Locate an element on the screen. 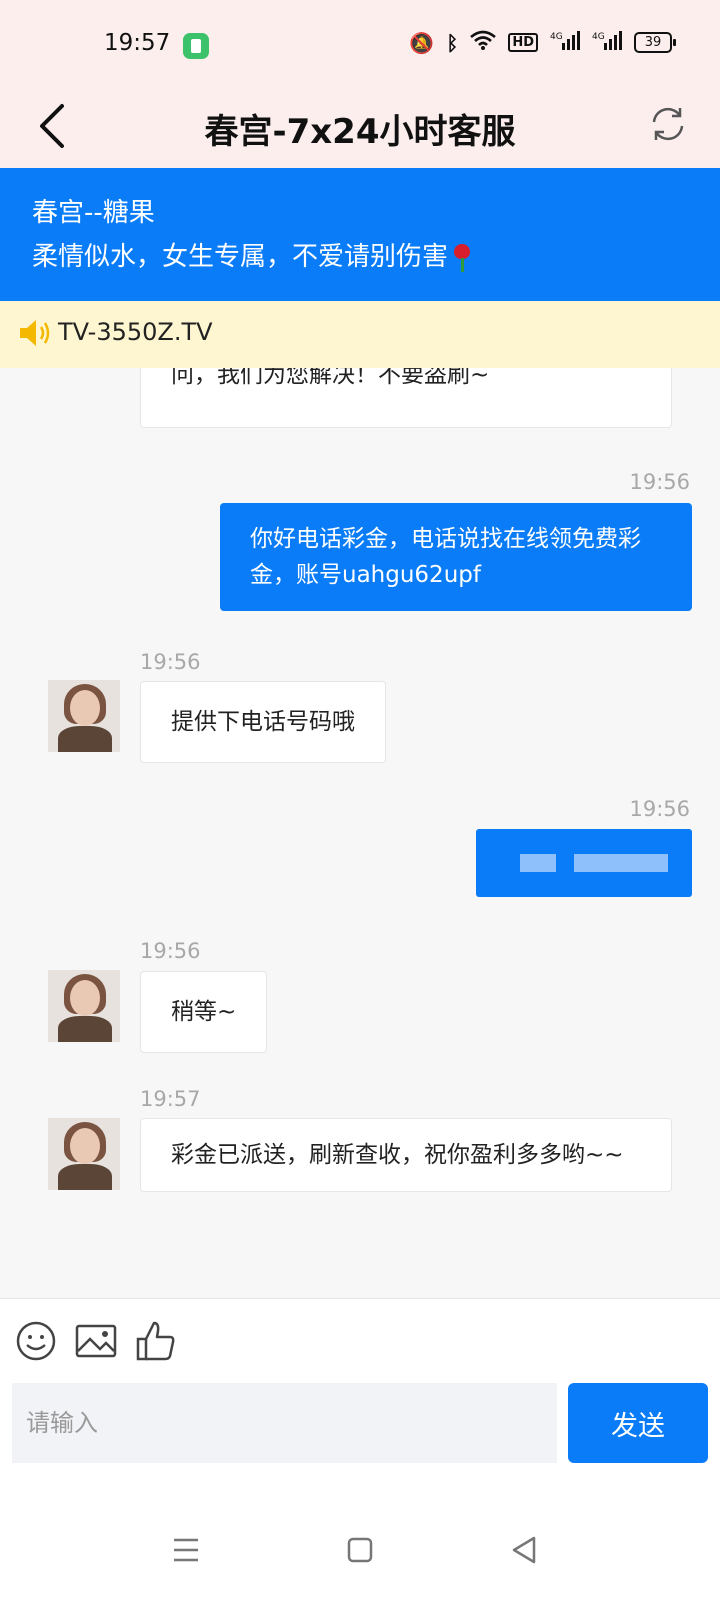 The height and width of the screenshot is (1601, 720). message-bubble-outgoing: 你好电话彩金，电话说找在线领免费彩金，账号uahgu62upf is located at coordinates (456, 557).